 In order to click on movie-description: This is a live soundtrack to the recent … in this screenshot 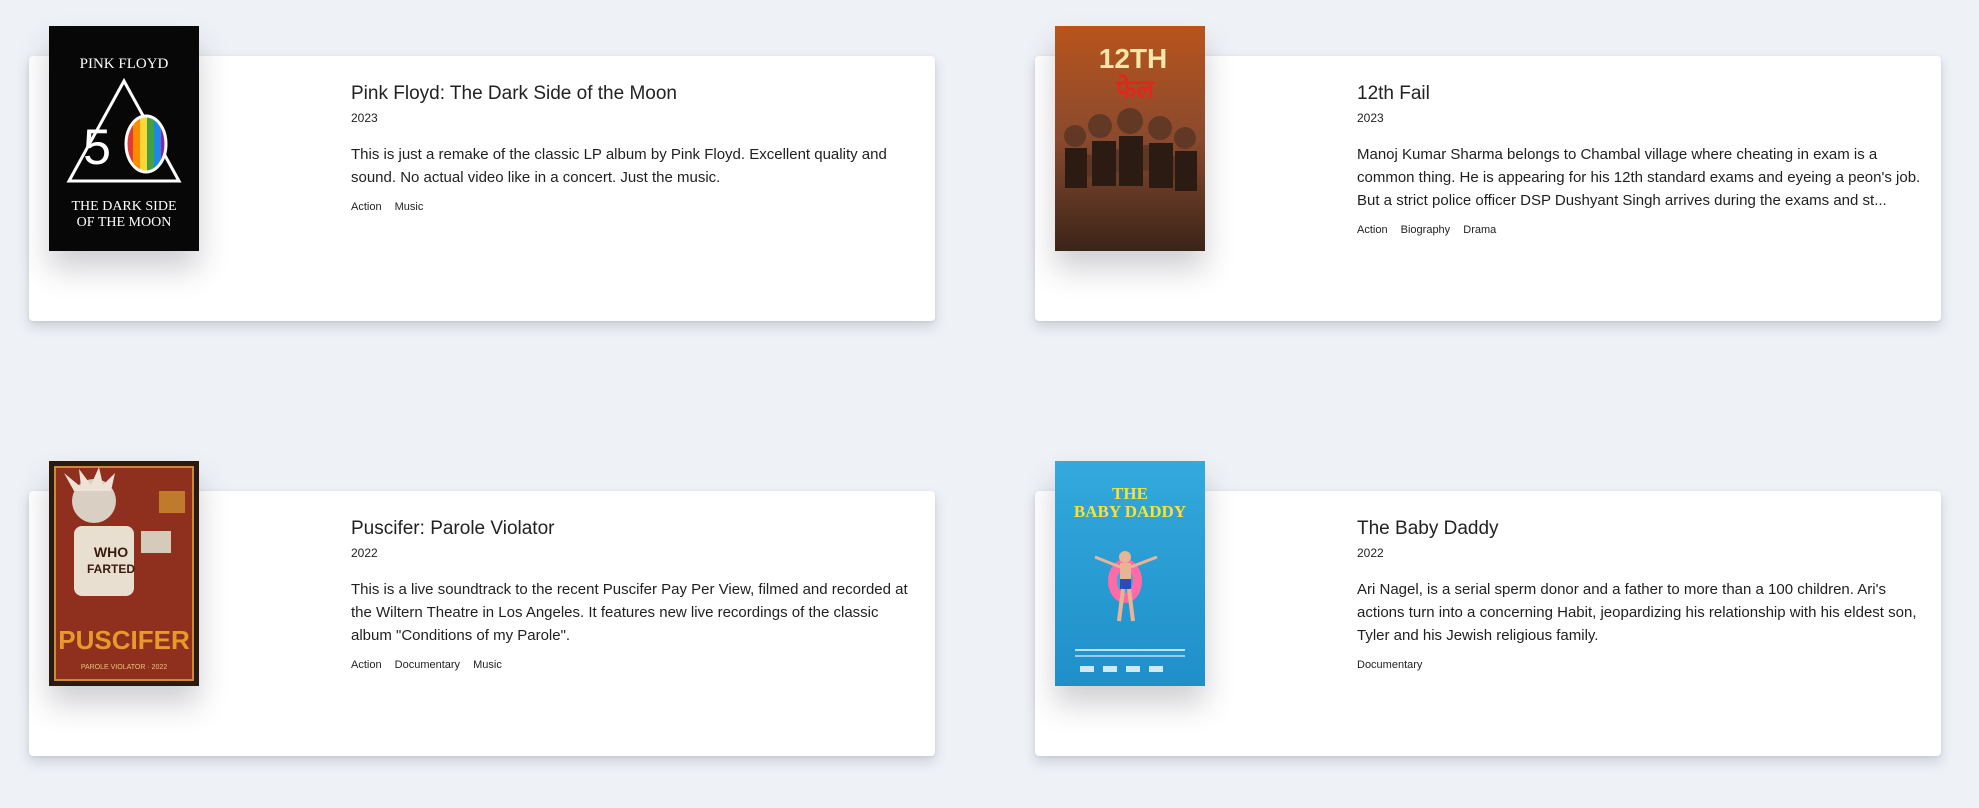, I will do `click(629, 612)`.